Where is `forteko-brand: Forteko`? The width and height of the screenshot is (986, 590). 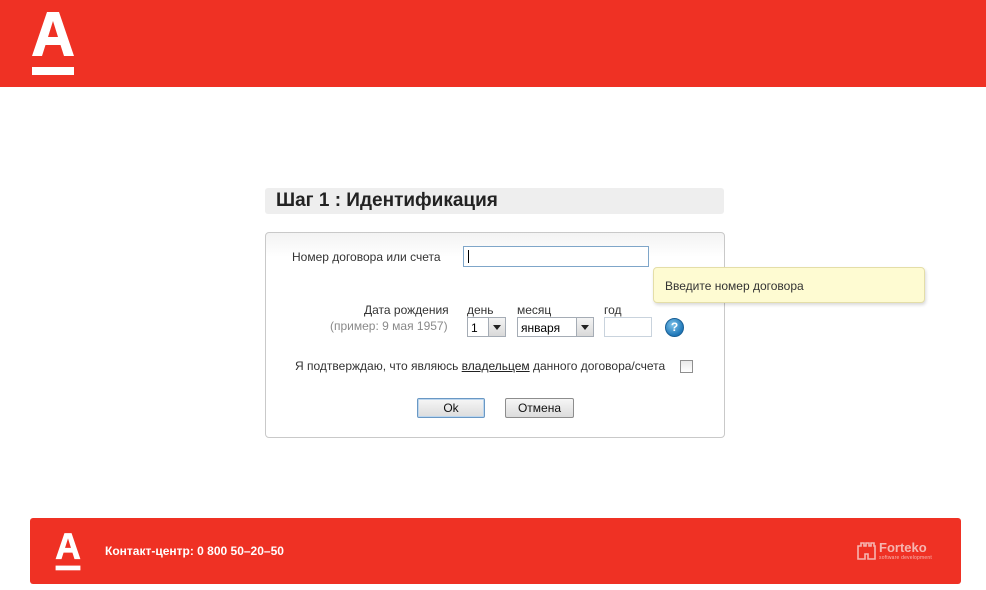 forteko-brand: Forteko is located at coordinates (903, 547).